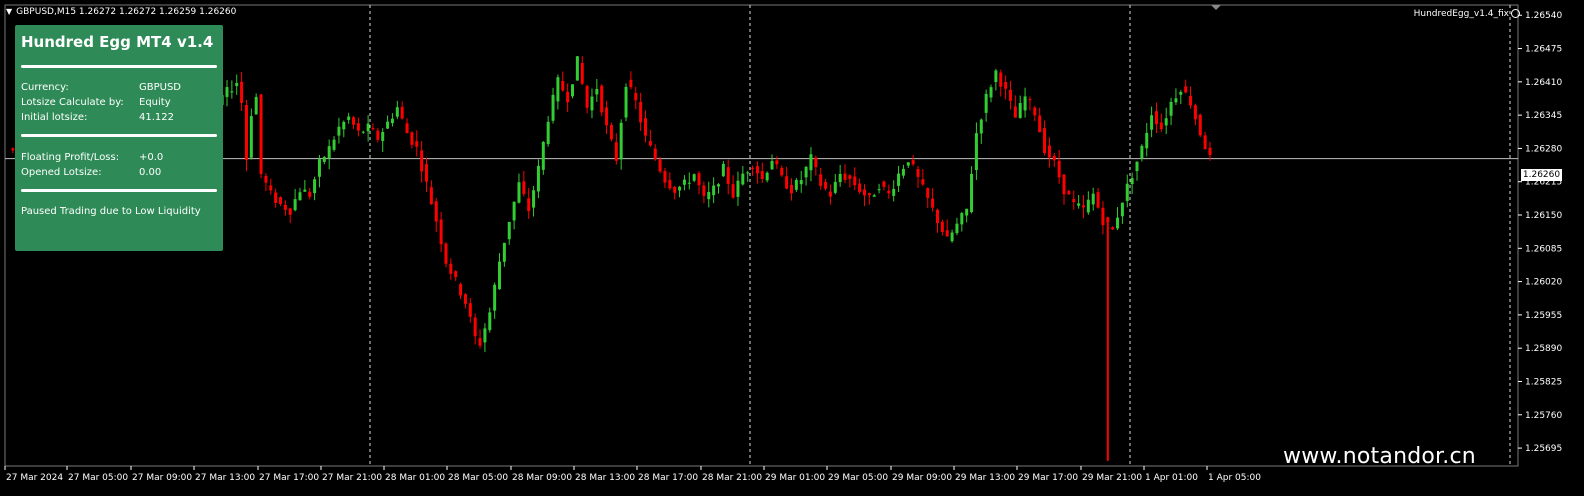 This screenshot has width=1584, height=496. What do you see at coordinates (1543, 382) in the screenshot?
I see `y-tick-label: 1.25825` at bounding box center [1543, 382].